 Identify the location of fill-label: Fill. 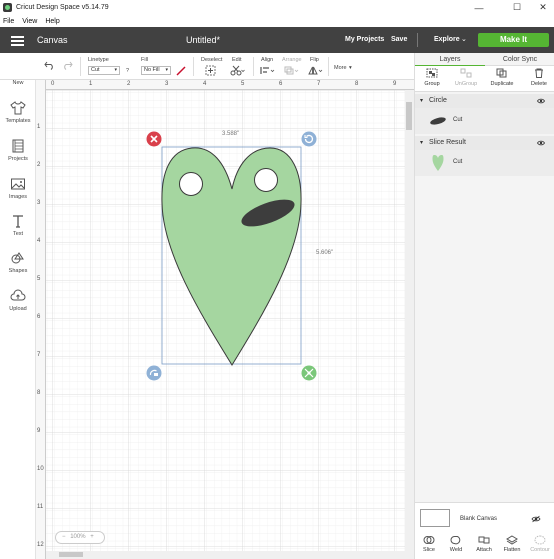
(145, 60).